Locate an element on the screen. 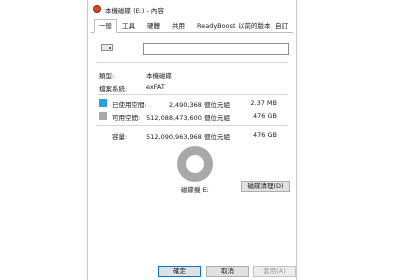 The width and height of the screenshot is (400, 280). ok-button: 確定 is located at coordinates (179, 271).